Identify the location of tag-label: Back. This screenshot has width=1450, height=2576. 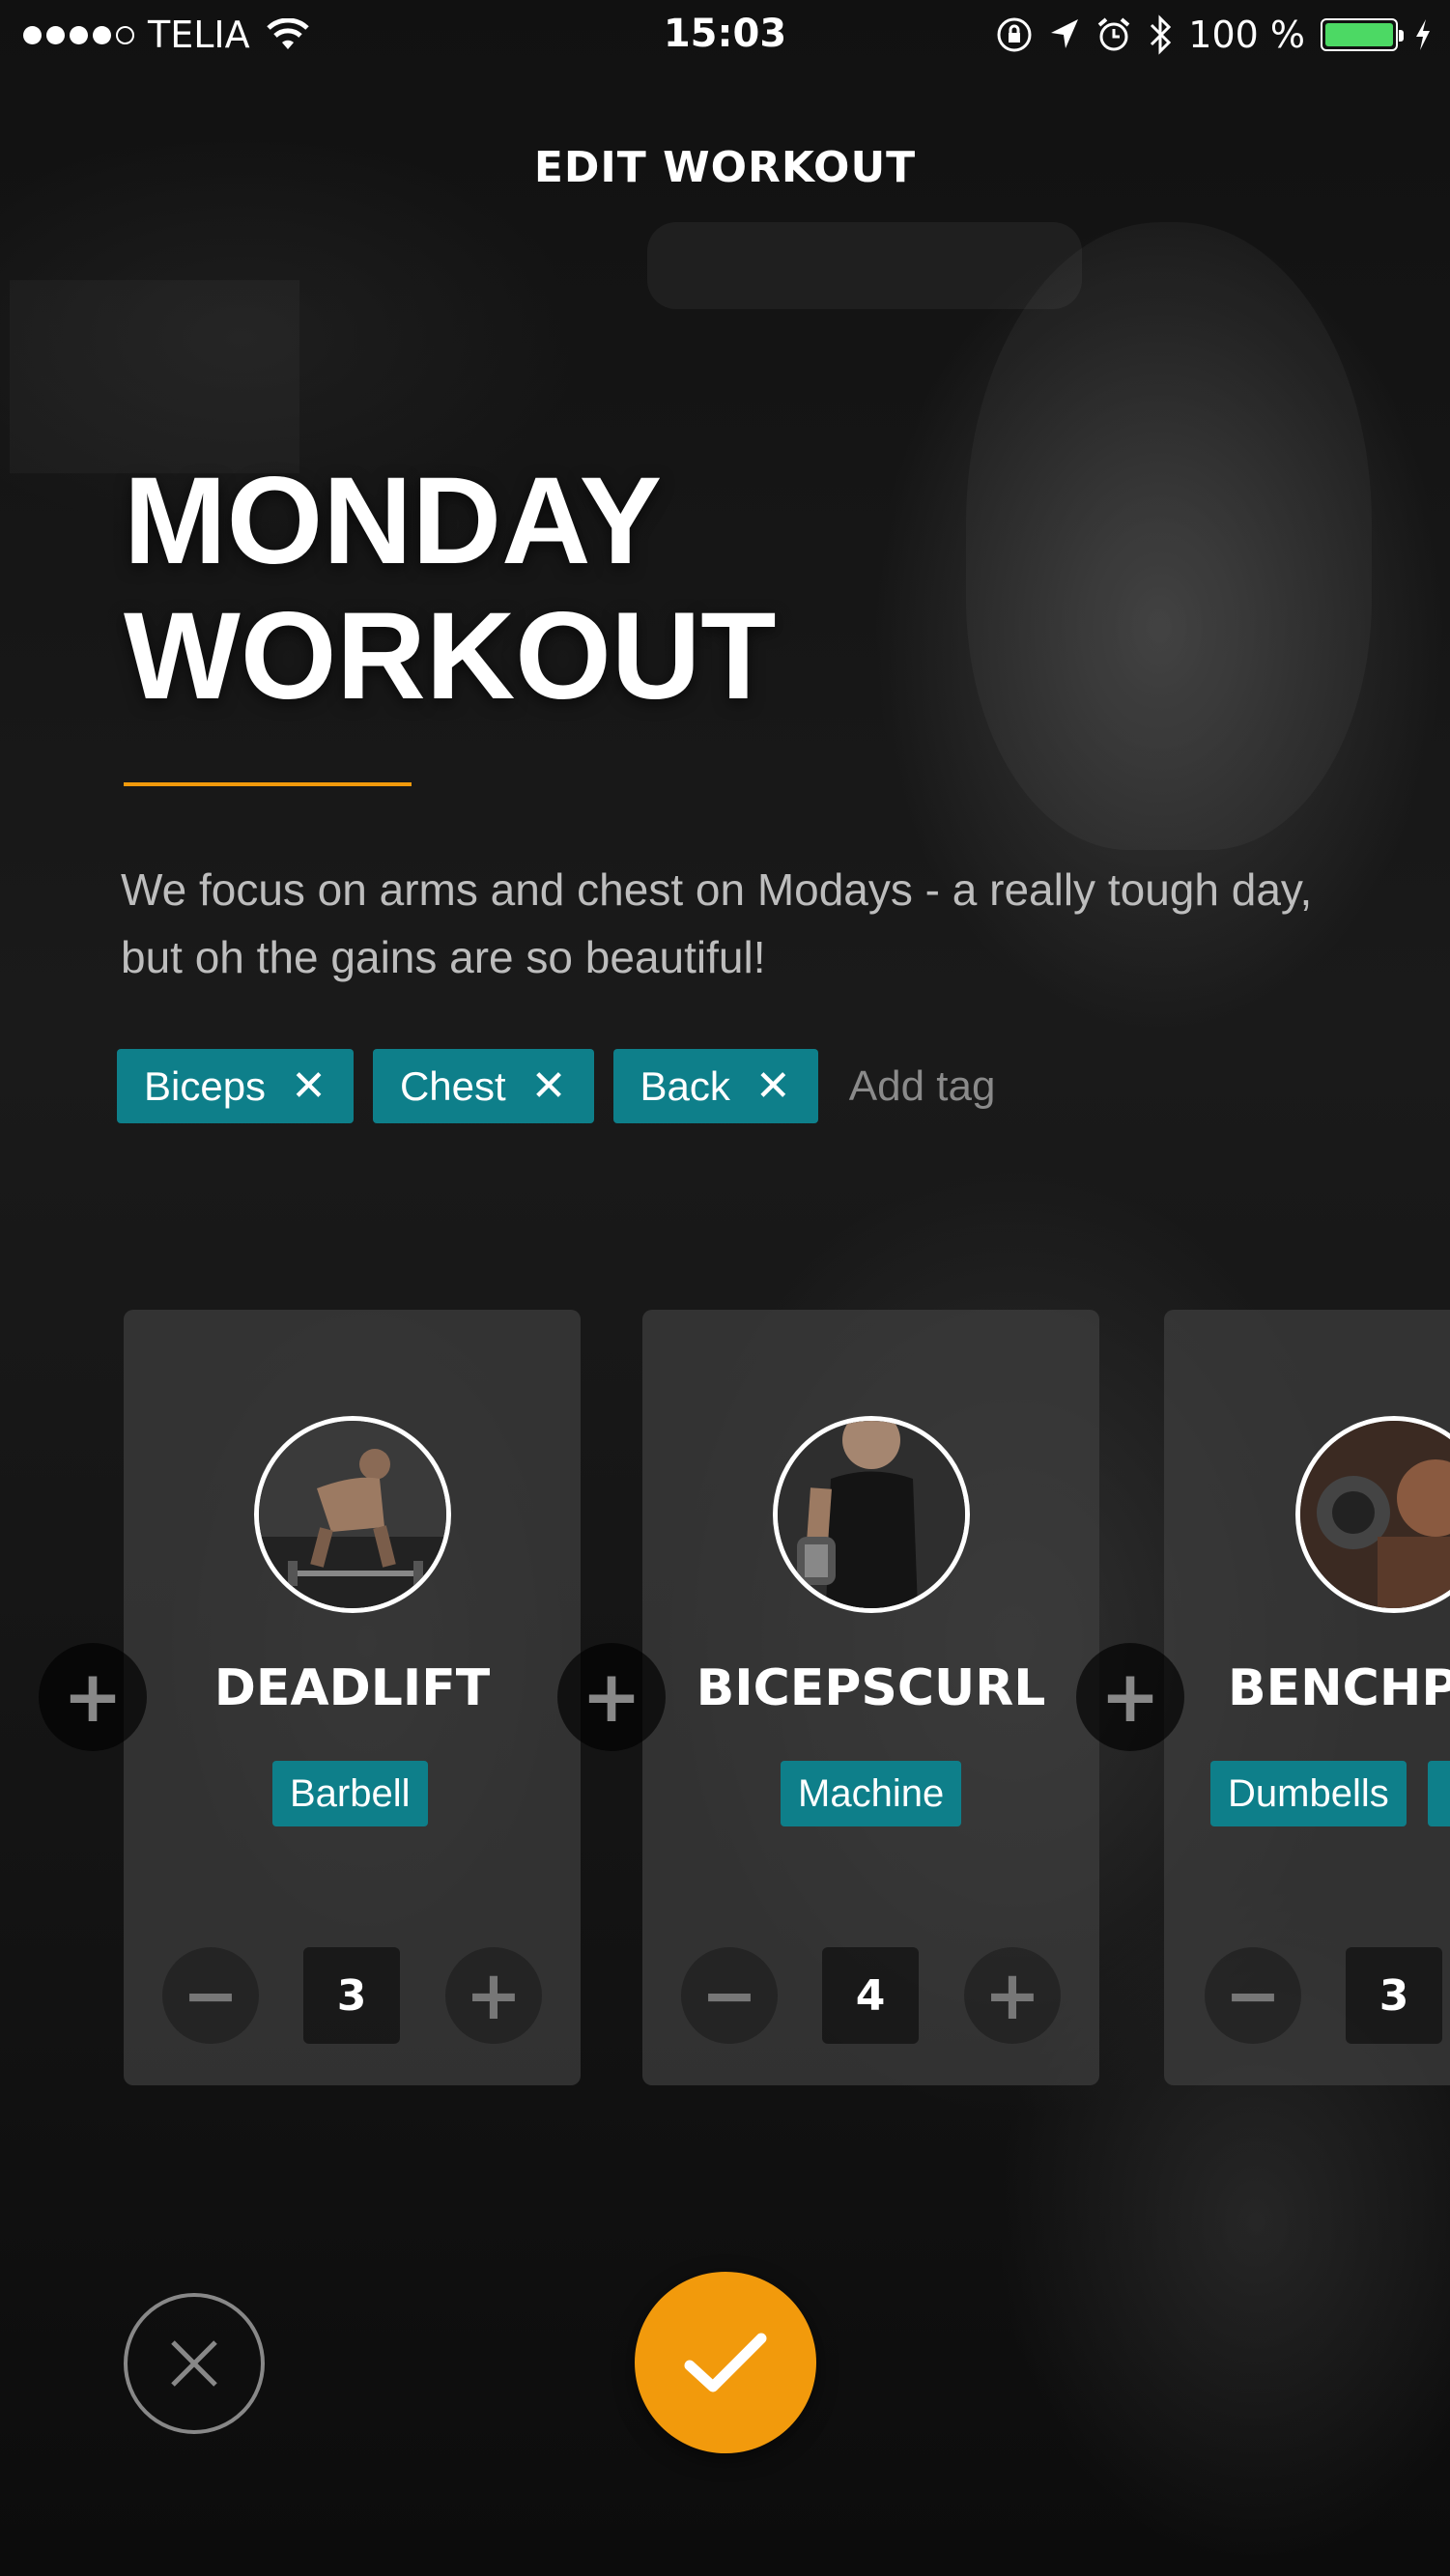
(685, 1085).